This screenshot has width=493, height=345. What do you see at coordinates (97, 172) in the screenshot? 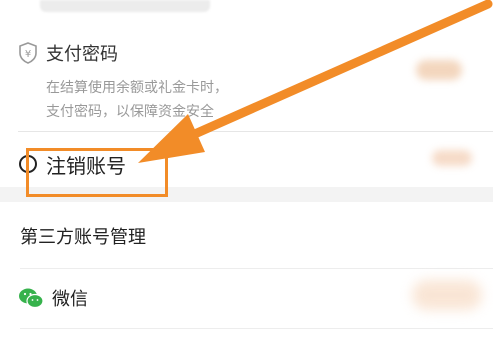
I see `highlight-box` at bounding box center [97, 172].